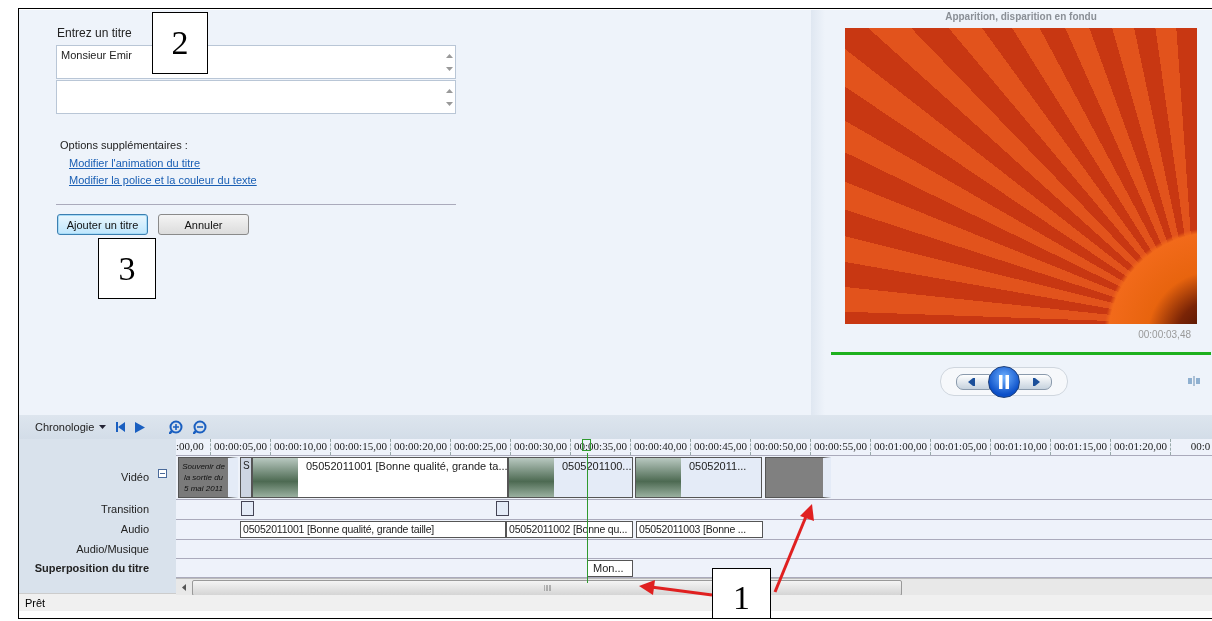 The width and height of the screenshot is (1212, 621). Describe the element at coordinates (300, 447) in the screenshot. I see `time-label: 00:00:10,00` at that location.